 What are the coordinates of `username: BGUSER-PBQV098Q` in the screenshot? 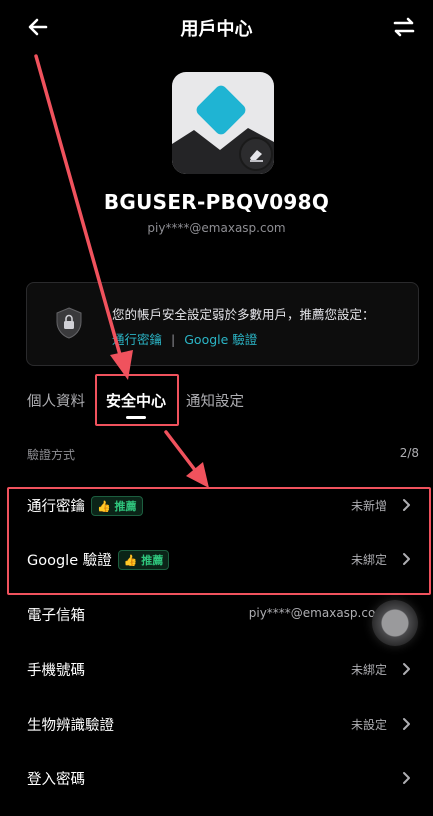 It's located at (216, 202).